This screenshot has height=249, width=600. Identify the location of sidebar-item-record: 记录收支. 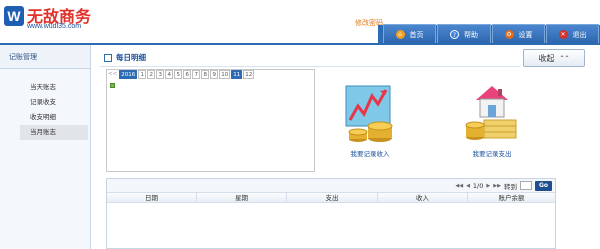
(54, 102).